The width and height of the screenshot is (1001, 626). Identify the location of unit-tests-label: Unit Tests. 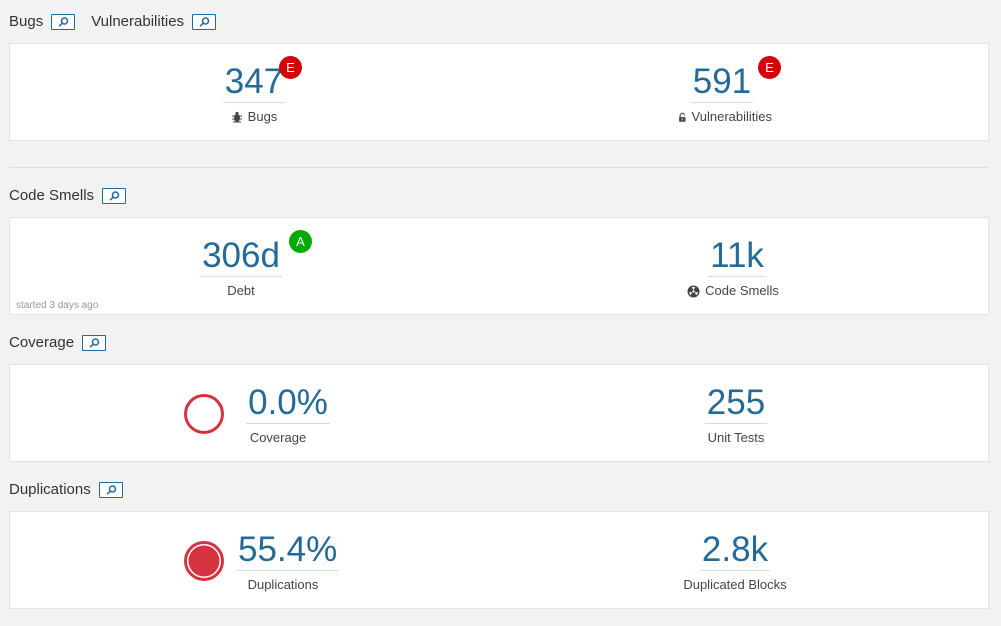
(736, 437).